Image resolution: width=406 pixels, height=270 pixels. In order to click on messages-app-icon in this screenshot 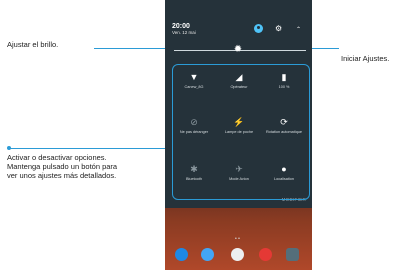, I will do `click(207, 254)`.